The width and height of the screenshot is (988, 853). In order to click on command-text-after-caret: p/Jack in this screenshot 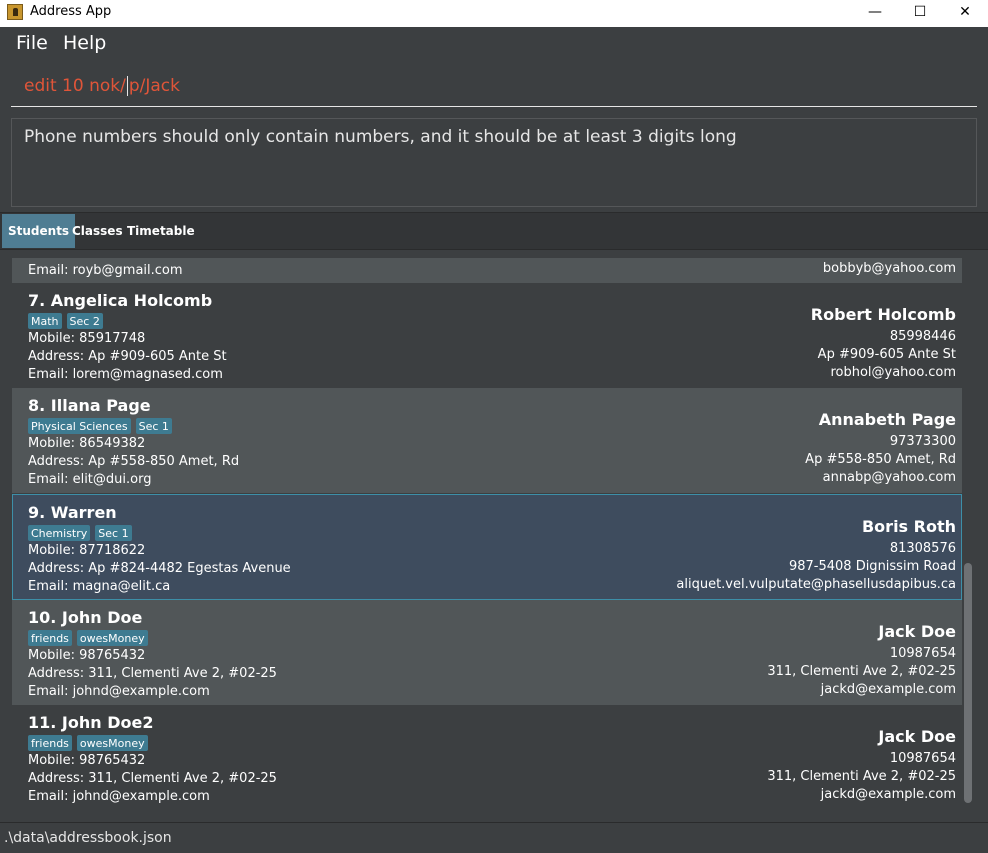, I will do `click(154, 86)`.